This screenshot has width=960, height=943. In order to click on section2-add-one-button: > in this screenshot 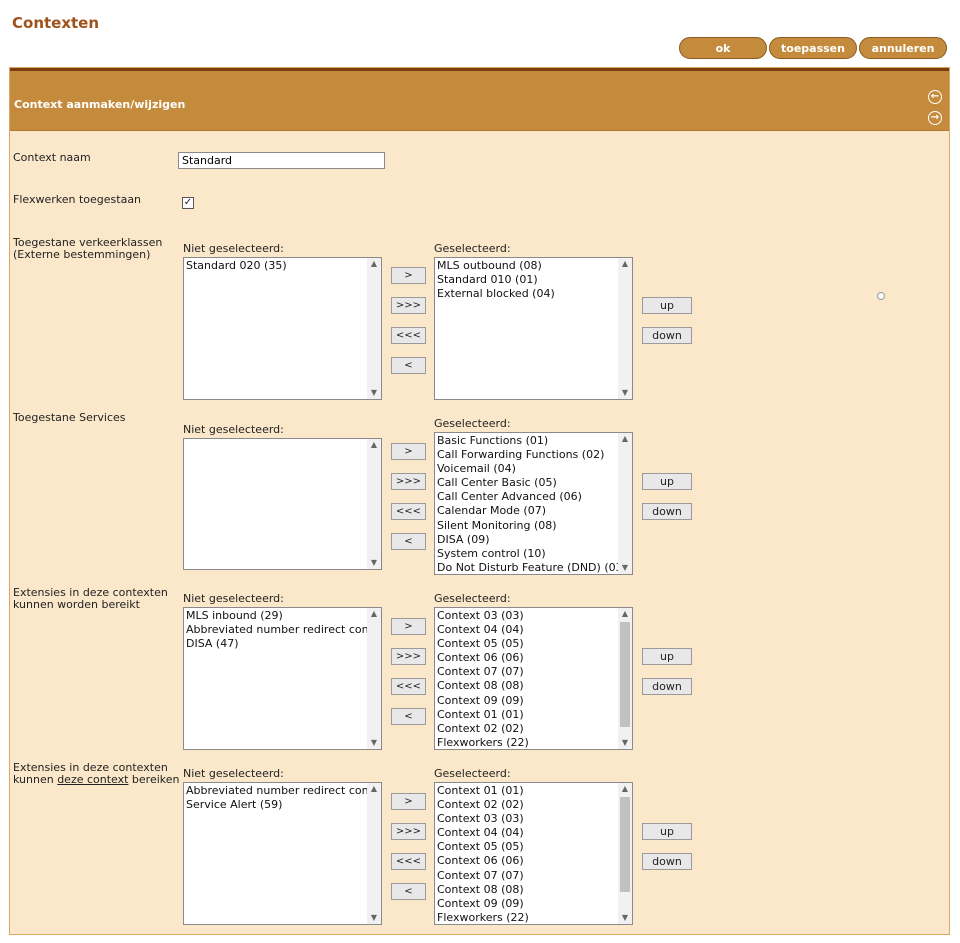, I will do `click(408, 451)`.